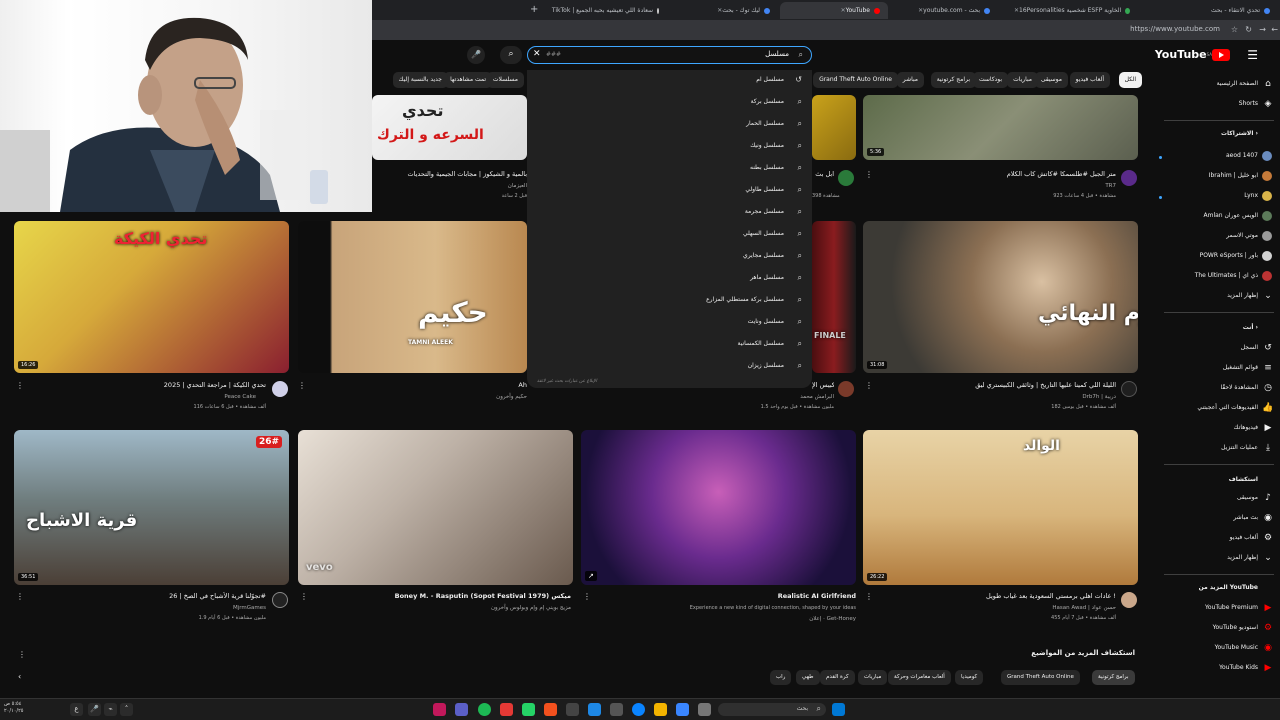 This screenshot has width=1280, height=720. Describe the element at coordinates (669, 345) in the screenshot. I see `suggestion-item: مسلسل الكمسانية ⌕` at that location.